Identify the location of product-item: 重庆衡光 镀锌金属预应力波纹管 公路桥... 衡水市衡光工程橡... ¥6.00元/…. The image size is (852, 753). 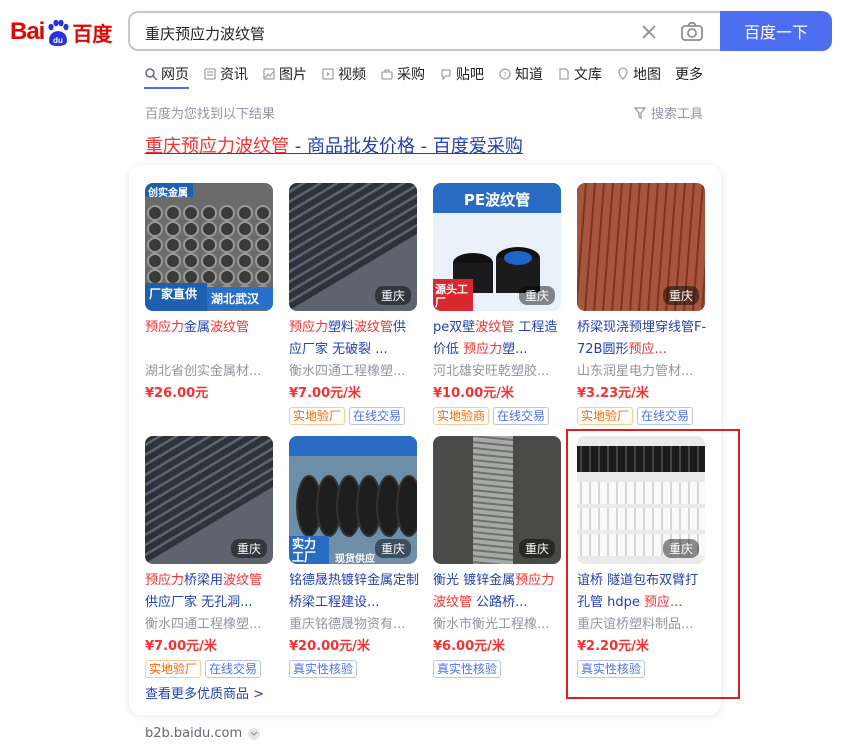
(498, 557).